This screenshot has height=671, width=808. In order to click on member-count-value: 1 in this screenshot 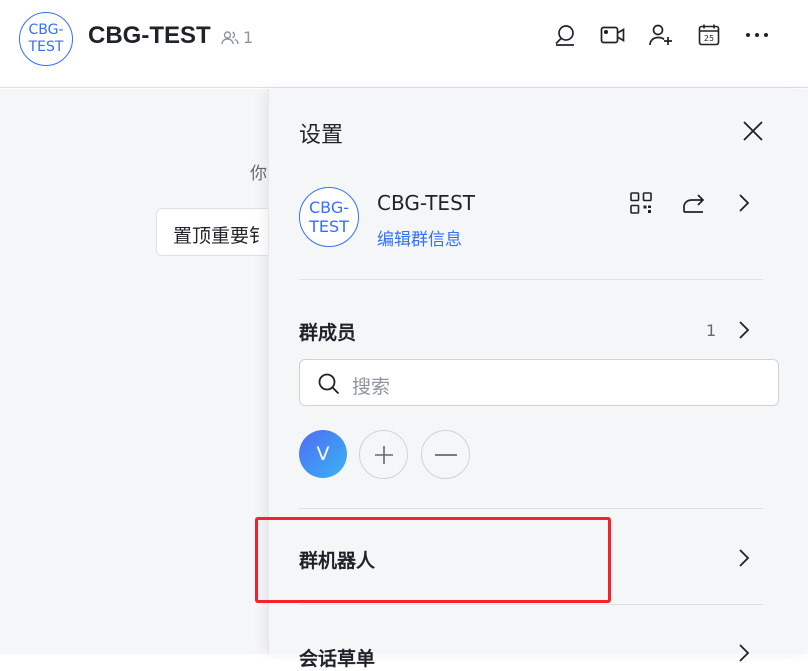, I will do `click(248, 37)`.